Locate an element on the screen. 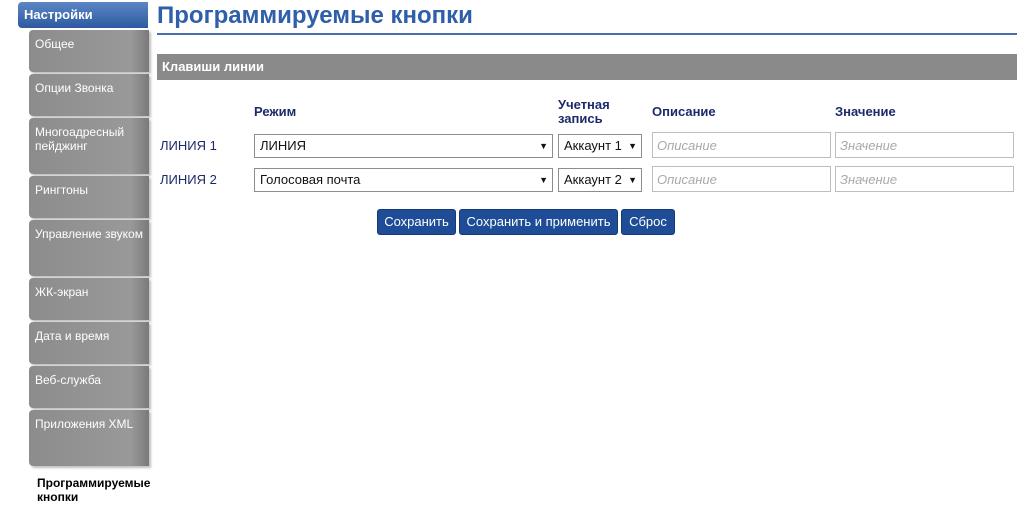  account-select-line-2: Аккаунт 2 ▼ is located at coordinates (600, 180).